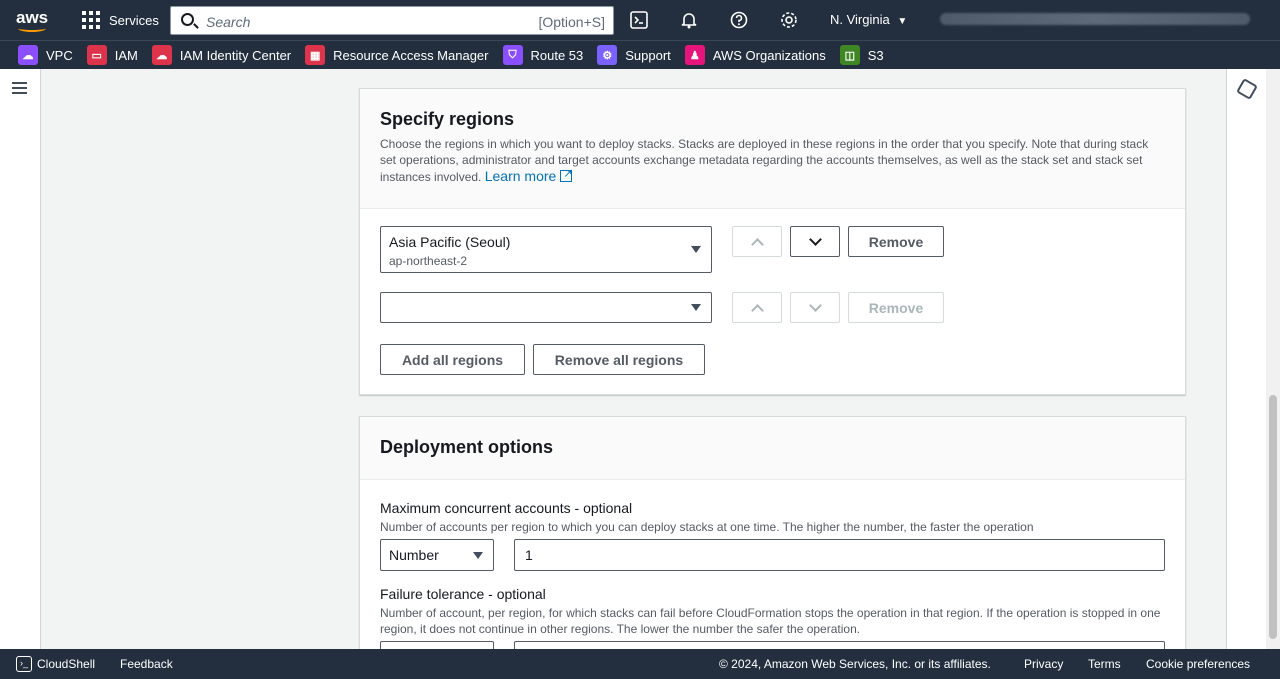 The width and height of the screenshot is (1280, 679). What do you see at coordinates (1247, 89) in the screenshot?
I see `tools-panel-icon` at bounding box center [1247, 89].